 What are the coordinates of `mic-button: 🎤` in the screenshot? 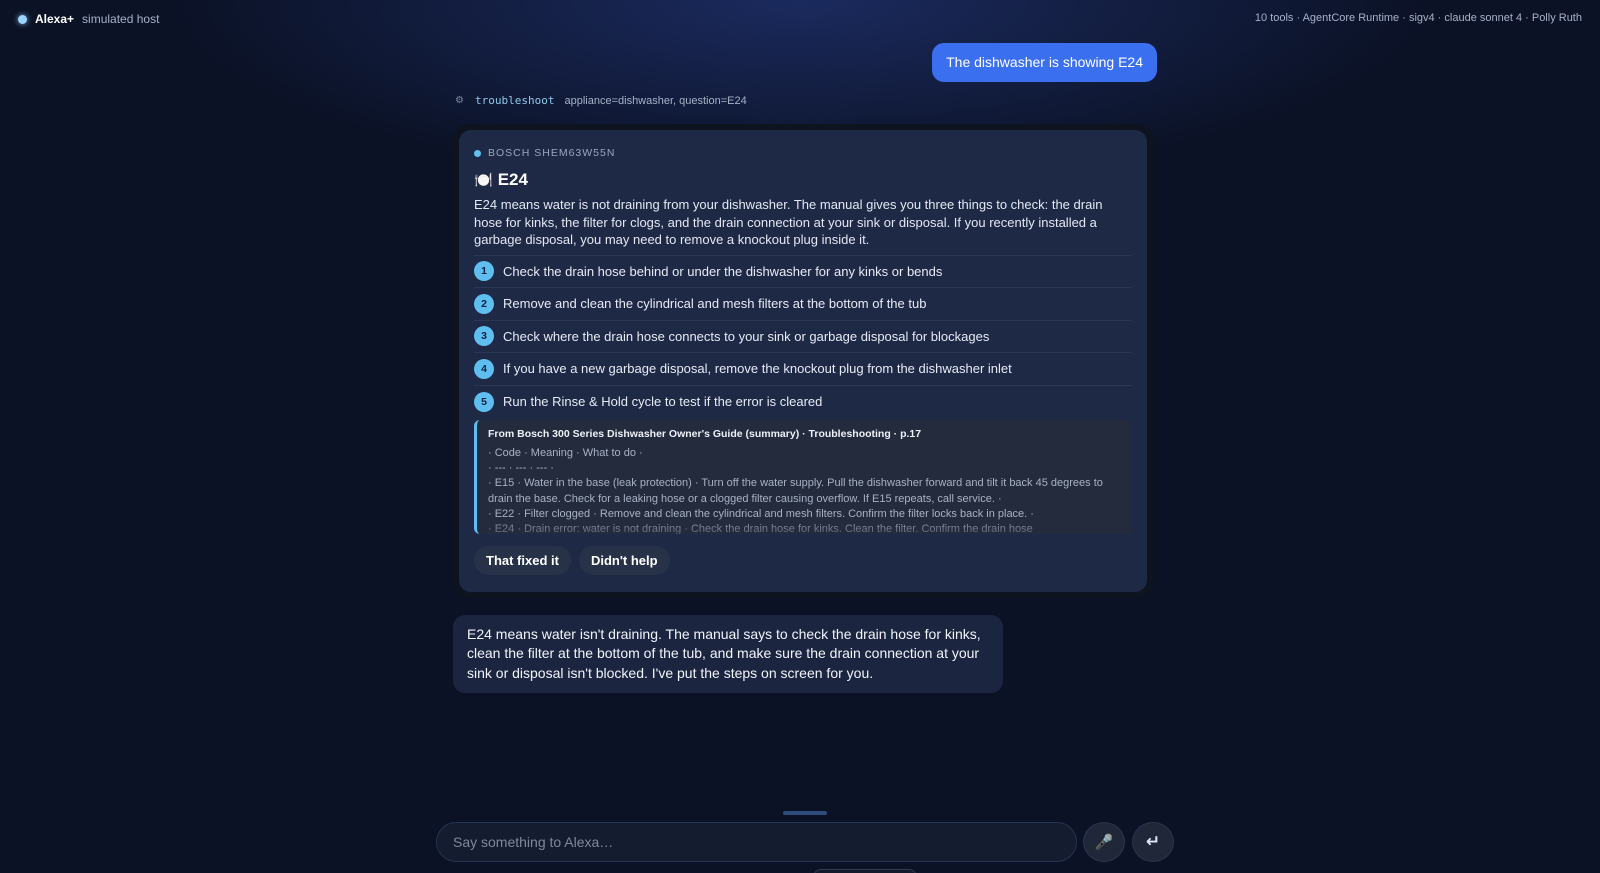 It's located at (1104, 842).